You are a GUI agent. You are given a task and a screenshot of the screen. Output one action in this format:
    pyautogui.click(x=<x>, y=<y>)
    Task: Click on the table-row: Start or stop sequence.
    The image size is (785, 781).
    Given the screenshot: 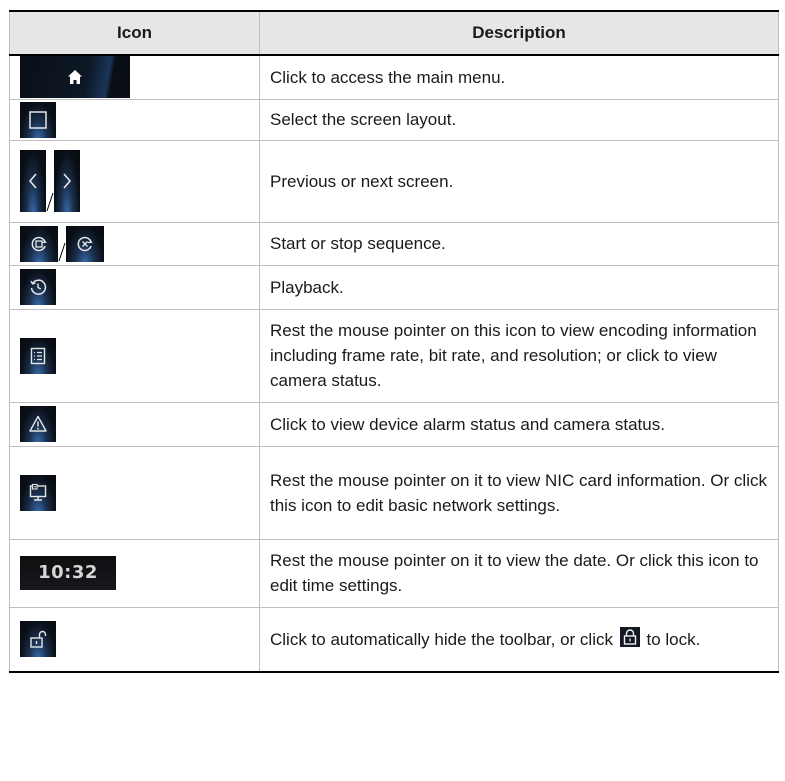 What is the action you would take?
    pyautogui.click(x=394, y=243)
    